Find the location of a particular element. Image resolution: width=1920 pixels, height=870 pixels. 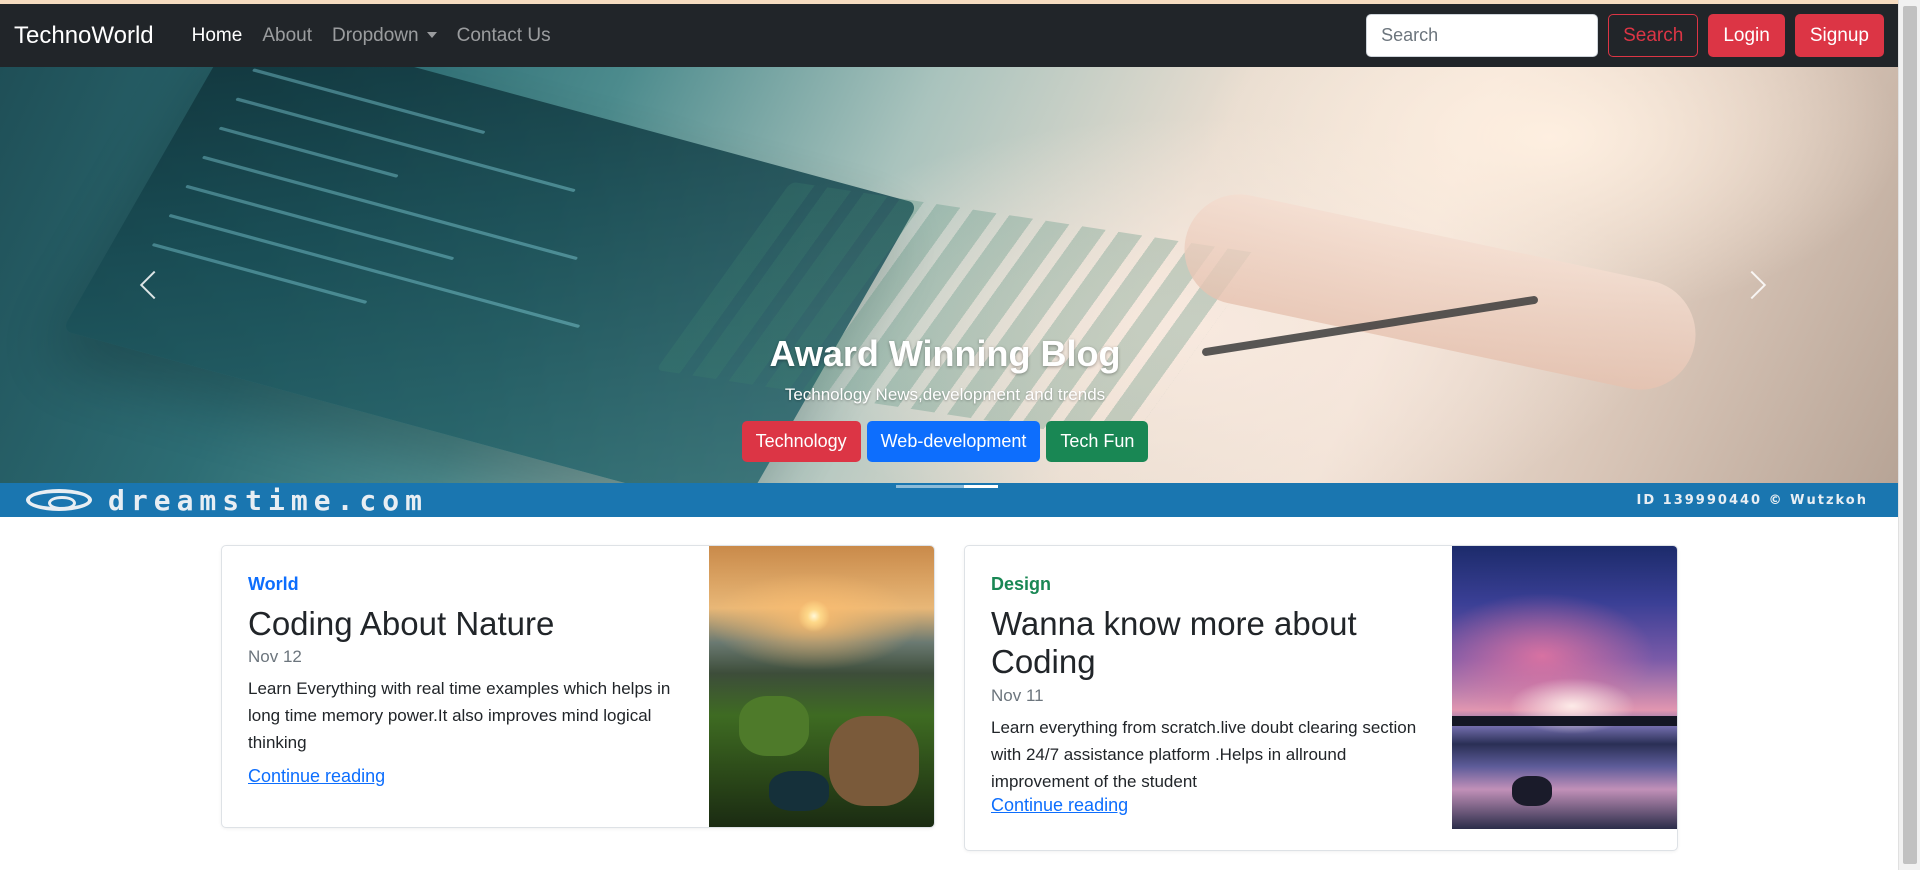

card-date: Nov 11 is located at coordinates (1017, 695).